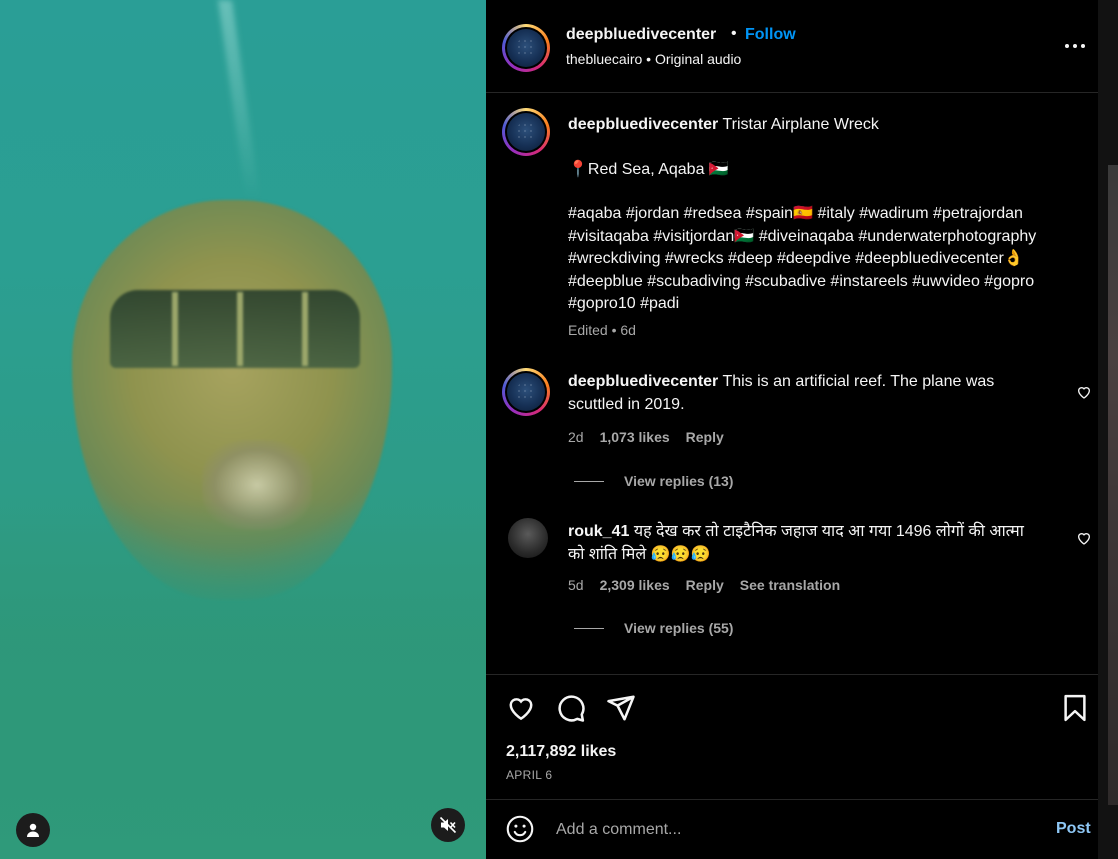 Image resolution: width=1118 pixels, height=859 pixels. Describe the element at coordinates (1113, 485) in the screenshot. I see `background-page-peek` at that location.